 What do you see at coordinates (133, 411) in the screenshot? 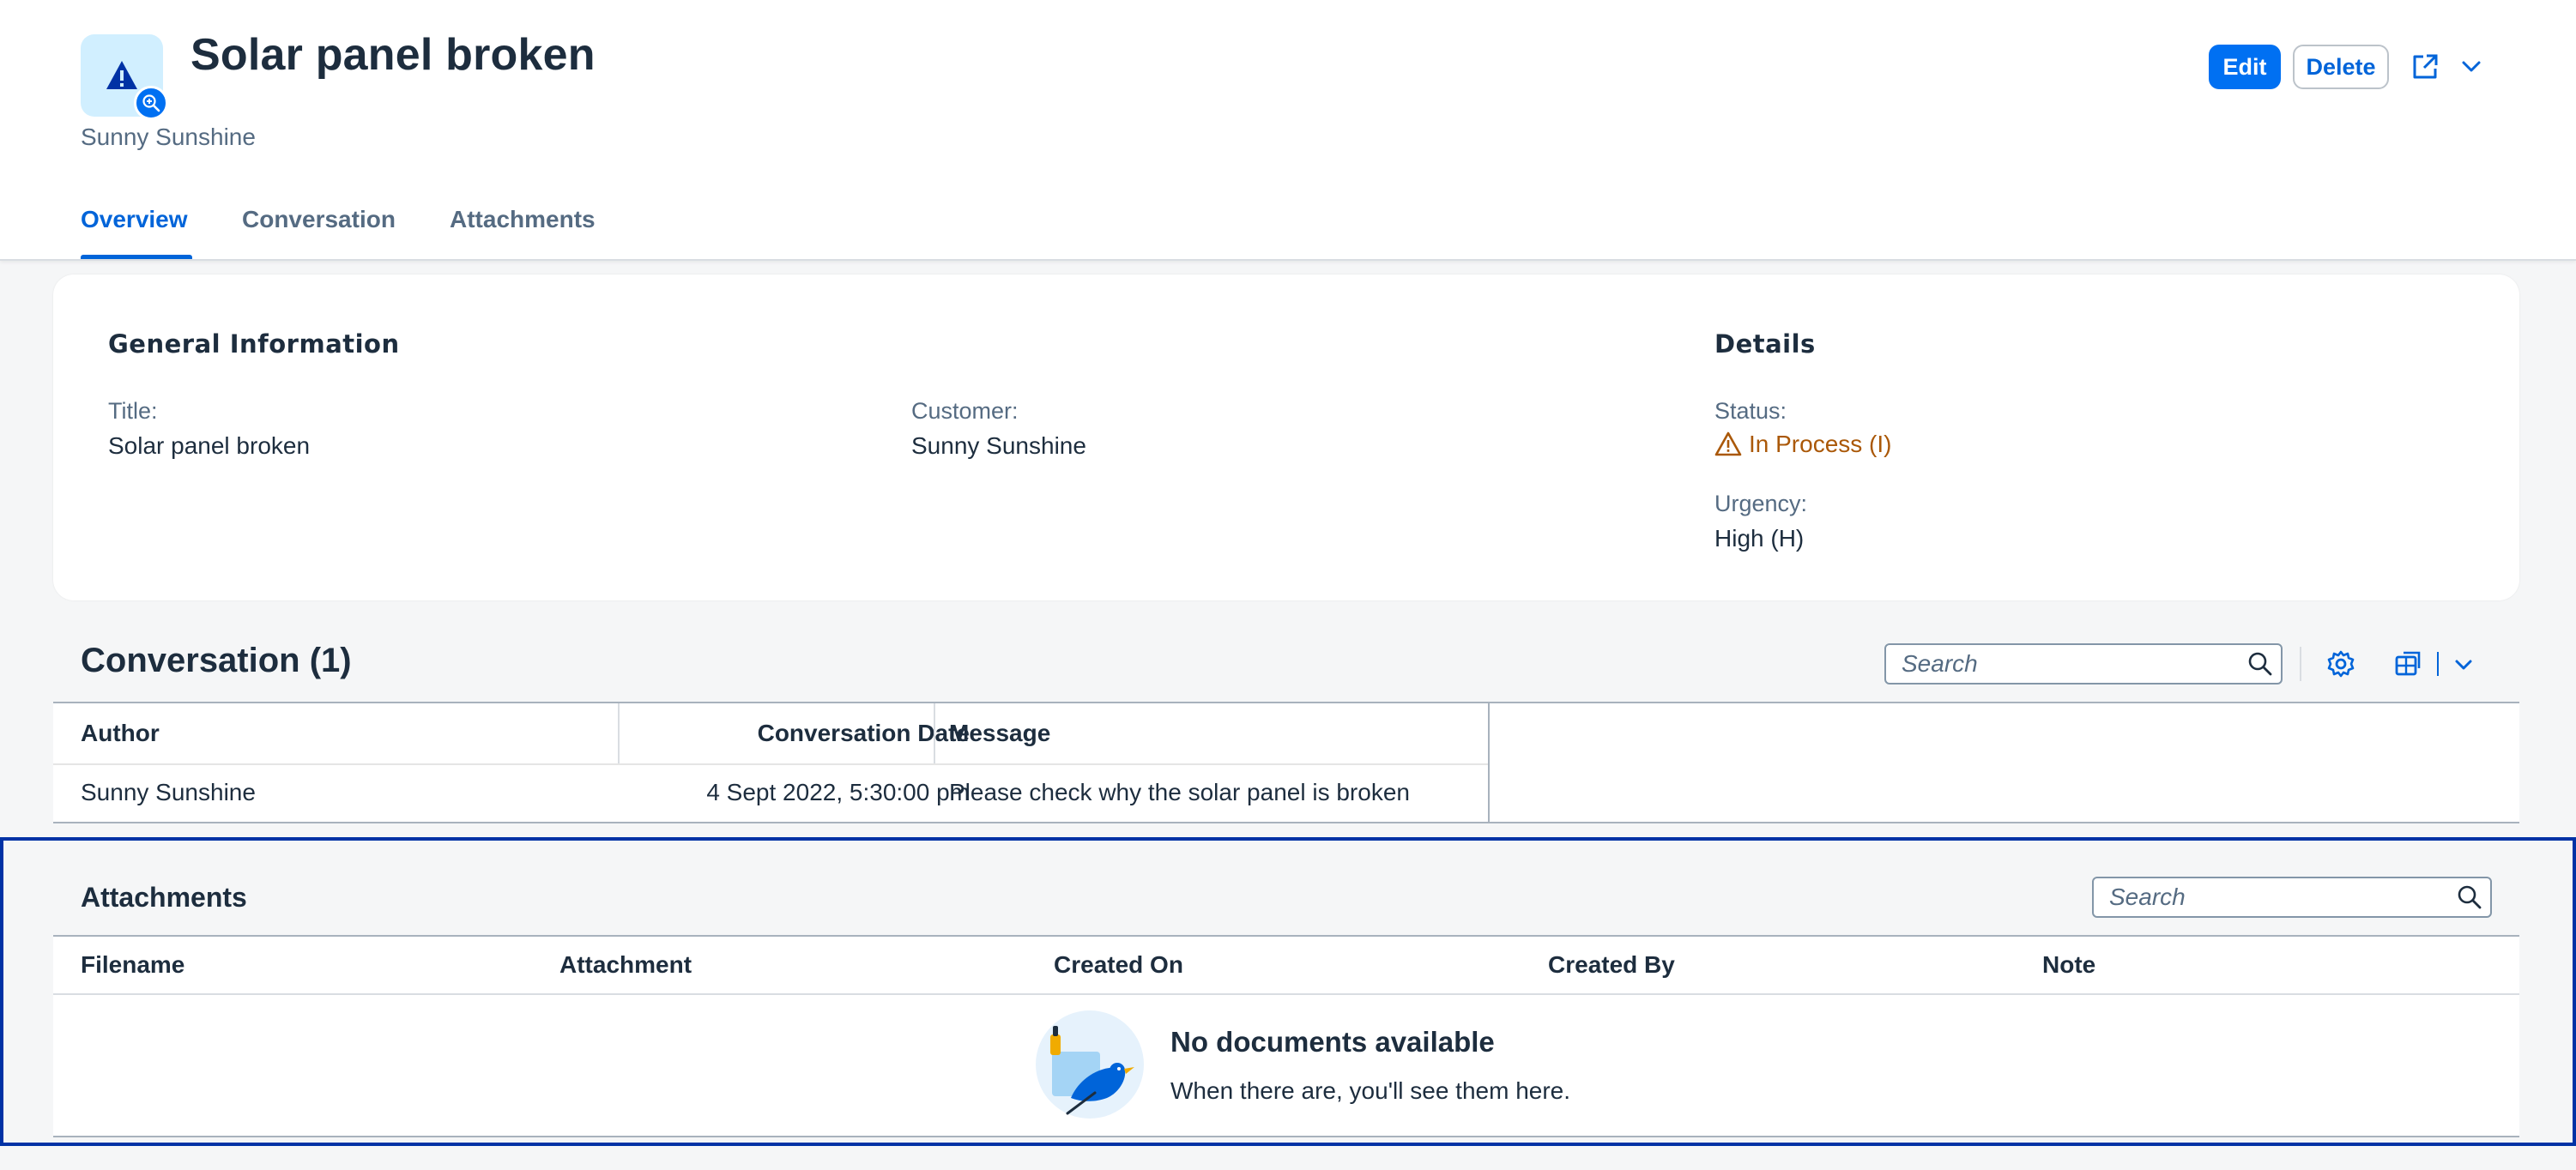
I see `title-label: Title:` at bounding box center [133, 411].